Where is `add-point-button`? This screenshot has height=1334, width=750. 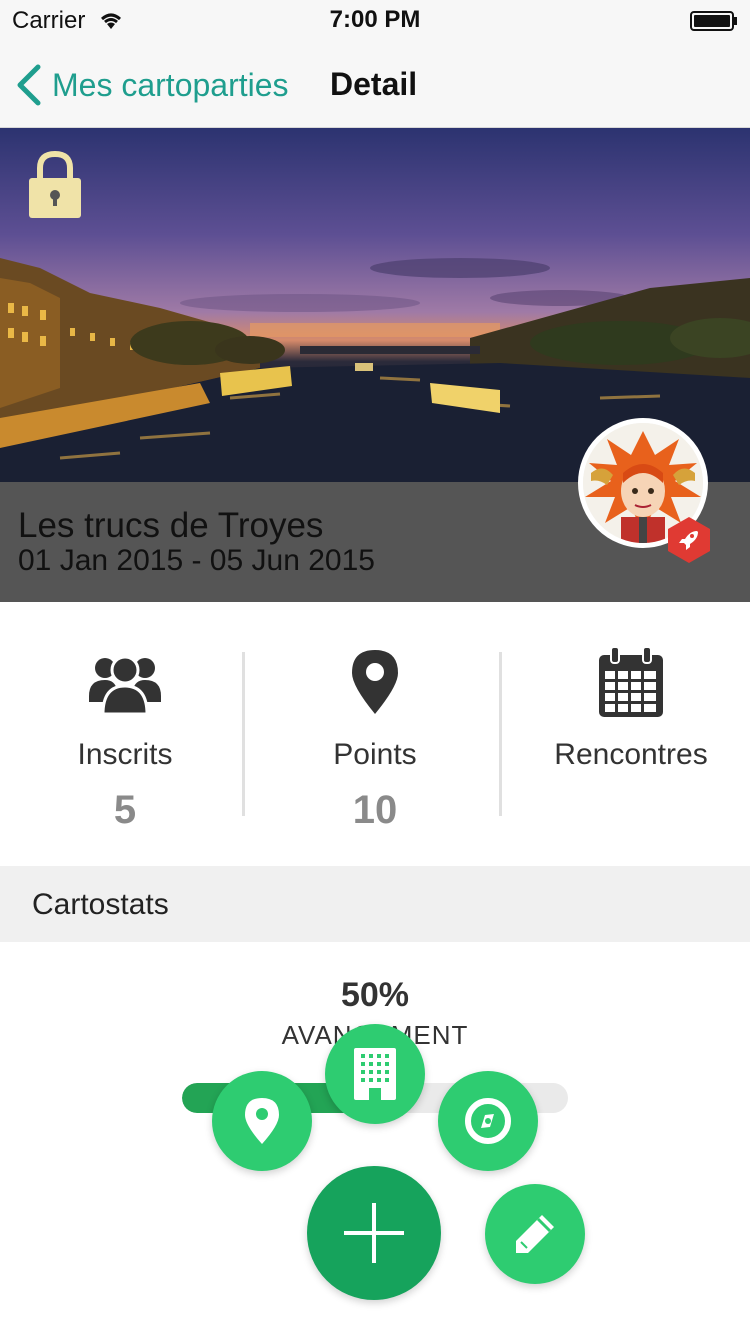 add-point-button is located at coordinates (262, 1121).